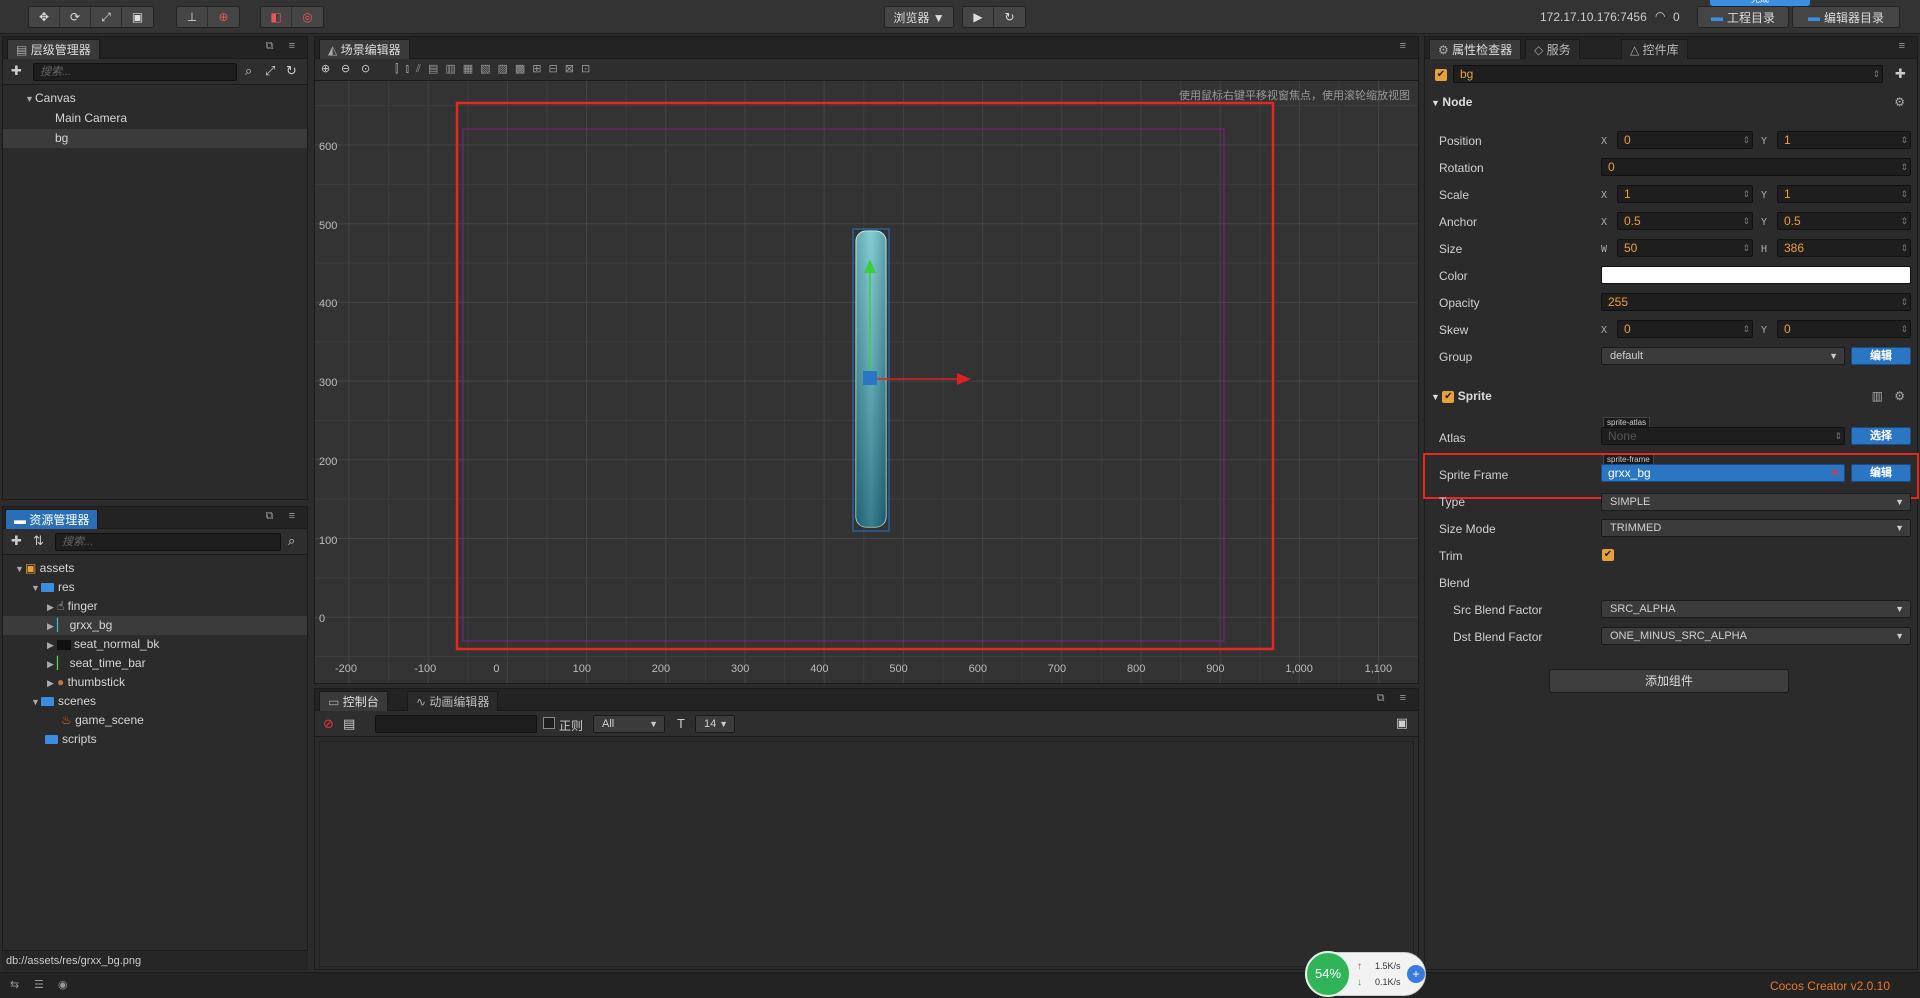 Image resolution: width=1920 pixels, height=998 pixels. Describe the element at coordinates (349, 724) in the screenshot. I see `log-file-icon: ▤` at that location.